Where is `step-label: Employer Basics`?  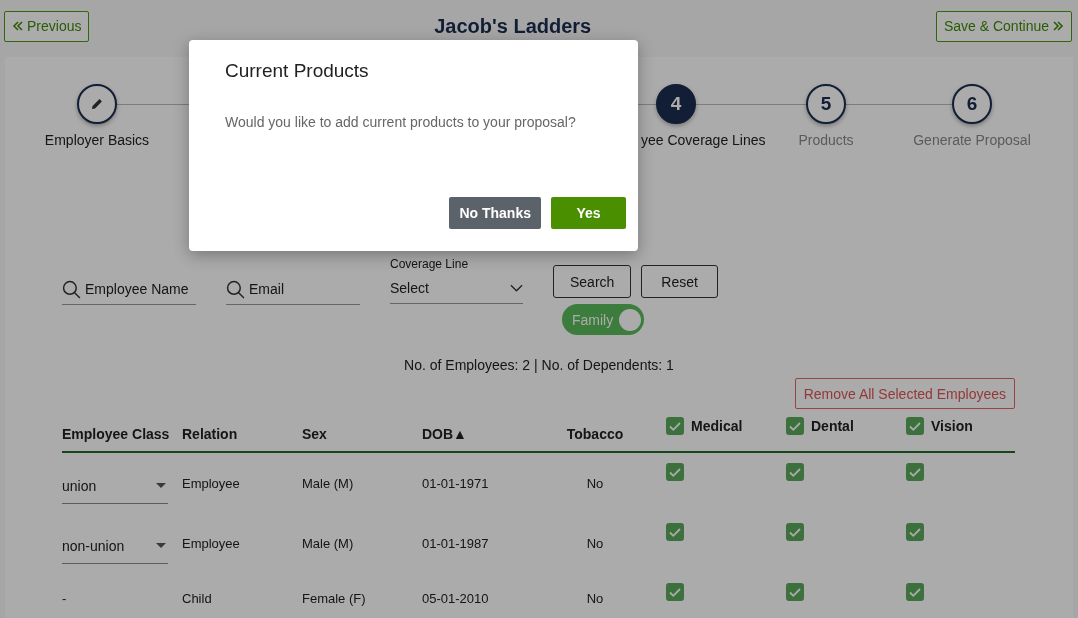 step-label: Employer Basics is located at coordinates (97, 140).